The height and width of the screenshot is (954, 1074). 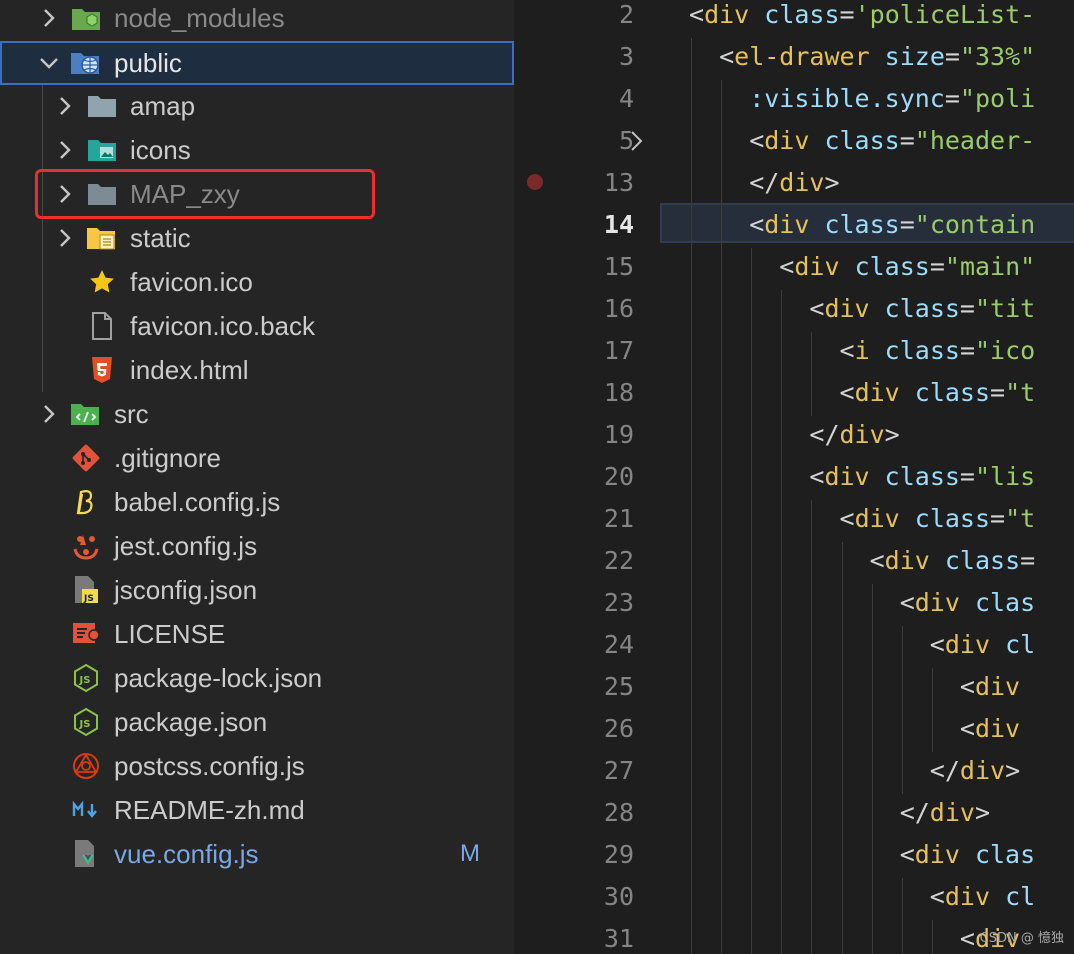 What do you see at coordinates (618, 896) in the screenshot?
I see `line-number: 30` at bounding box center [618, 896].